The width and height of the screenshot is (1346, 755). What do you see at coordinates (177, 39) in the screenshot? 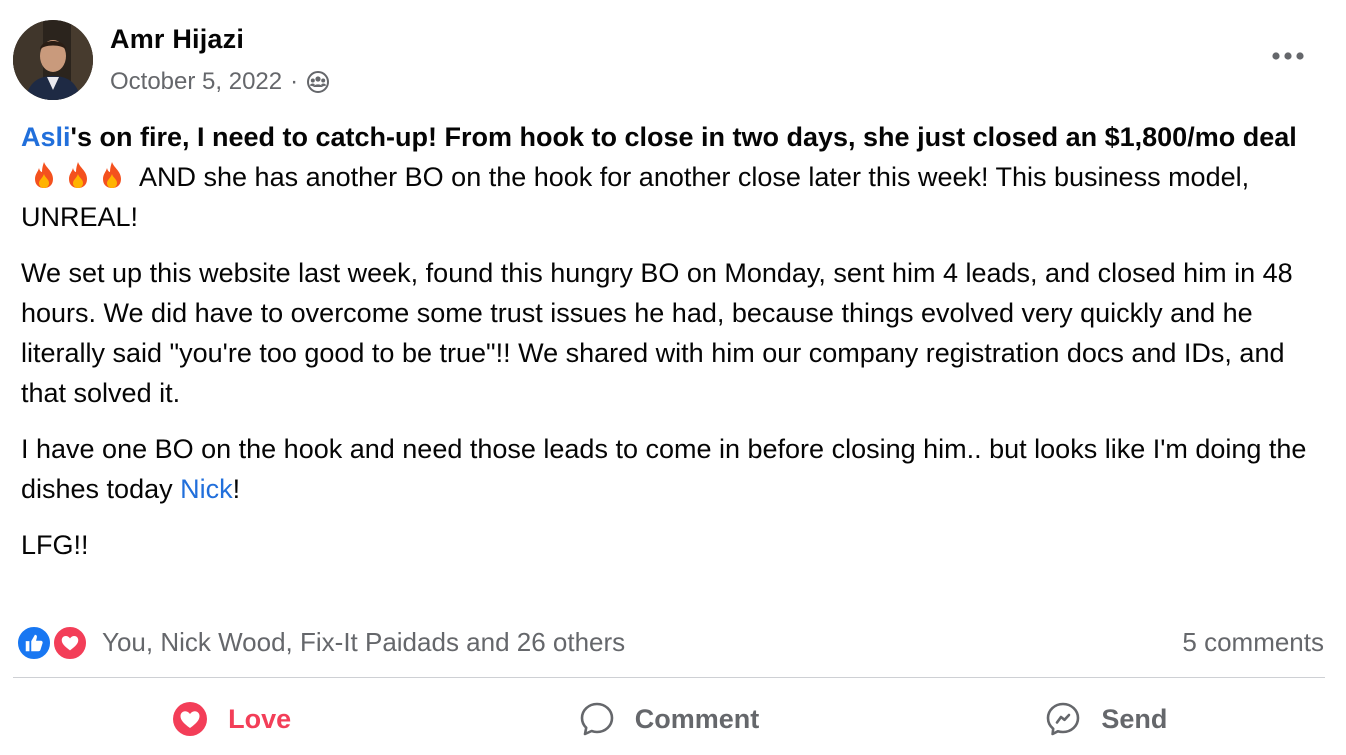
I see `author-name: Amr Hijazi` at bounding box center [177, 39].